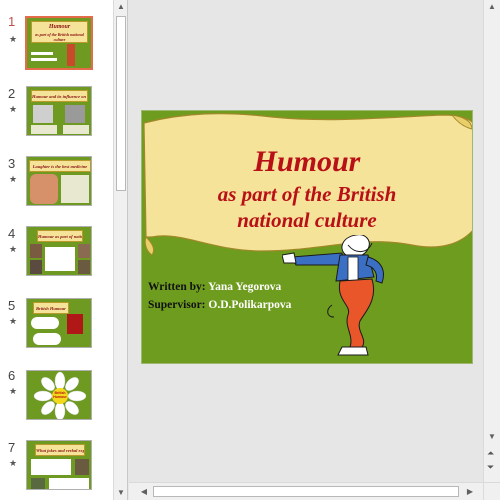  What do you see at coordinates (307, 162) in the screenshot?
I see `slide-title: Humour` at bounding box center [307, 162].